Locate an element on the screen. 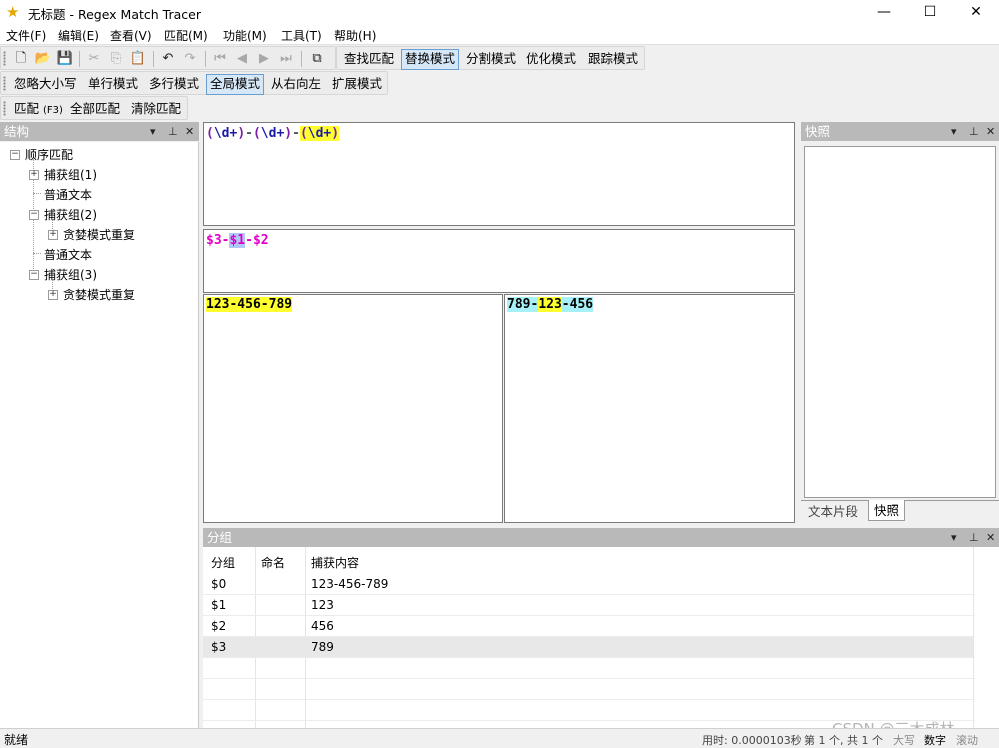 This screenshot has height=748, width=999. single-line-button: 单行模式 is located at coordinates (113, 83).